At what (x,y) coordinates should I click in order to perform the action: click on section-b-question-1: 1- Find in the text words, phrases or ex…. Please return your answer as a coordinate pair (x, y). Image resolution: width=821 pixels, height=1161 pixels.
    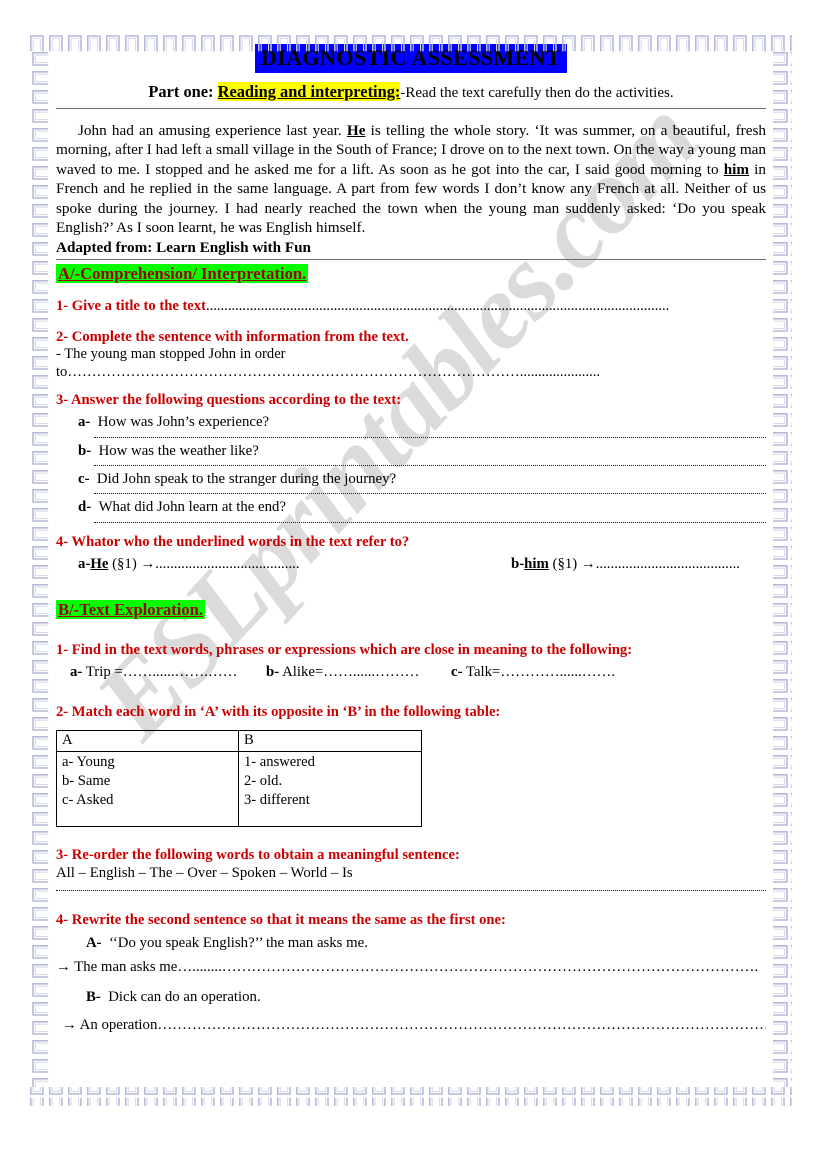
    Looking at the image, I should click on (411, 650).